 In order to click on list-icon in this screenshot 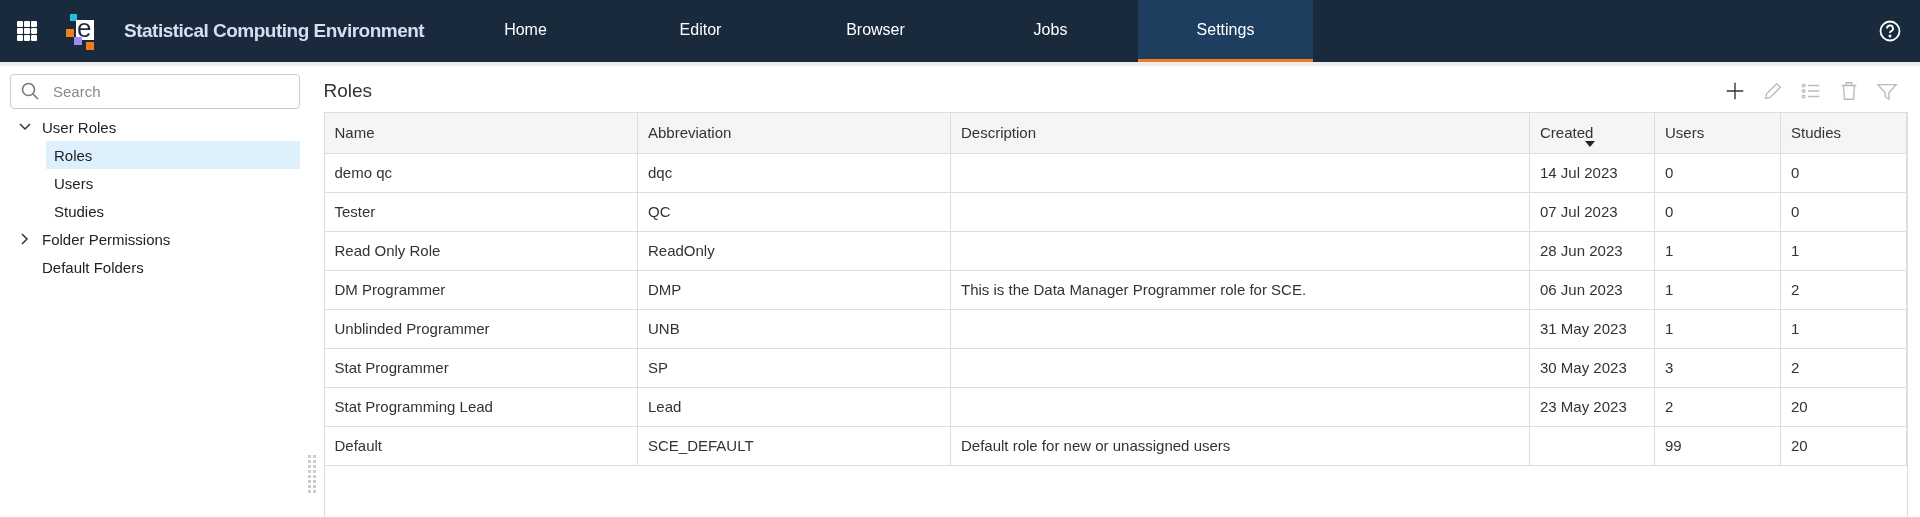, I will do `click(1811, 91)`.